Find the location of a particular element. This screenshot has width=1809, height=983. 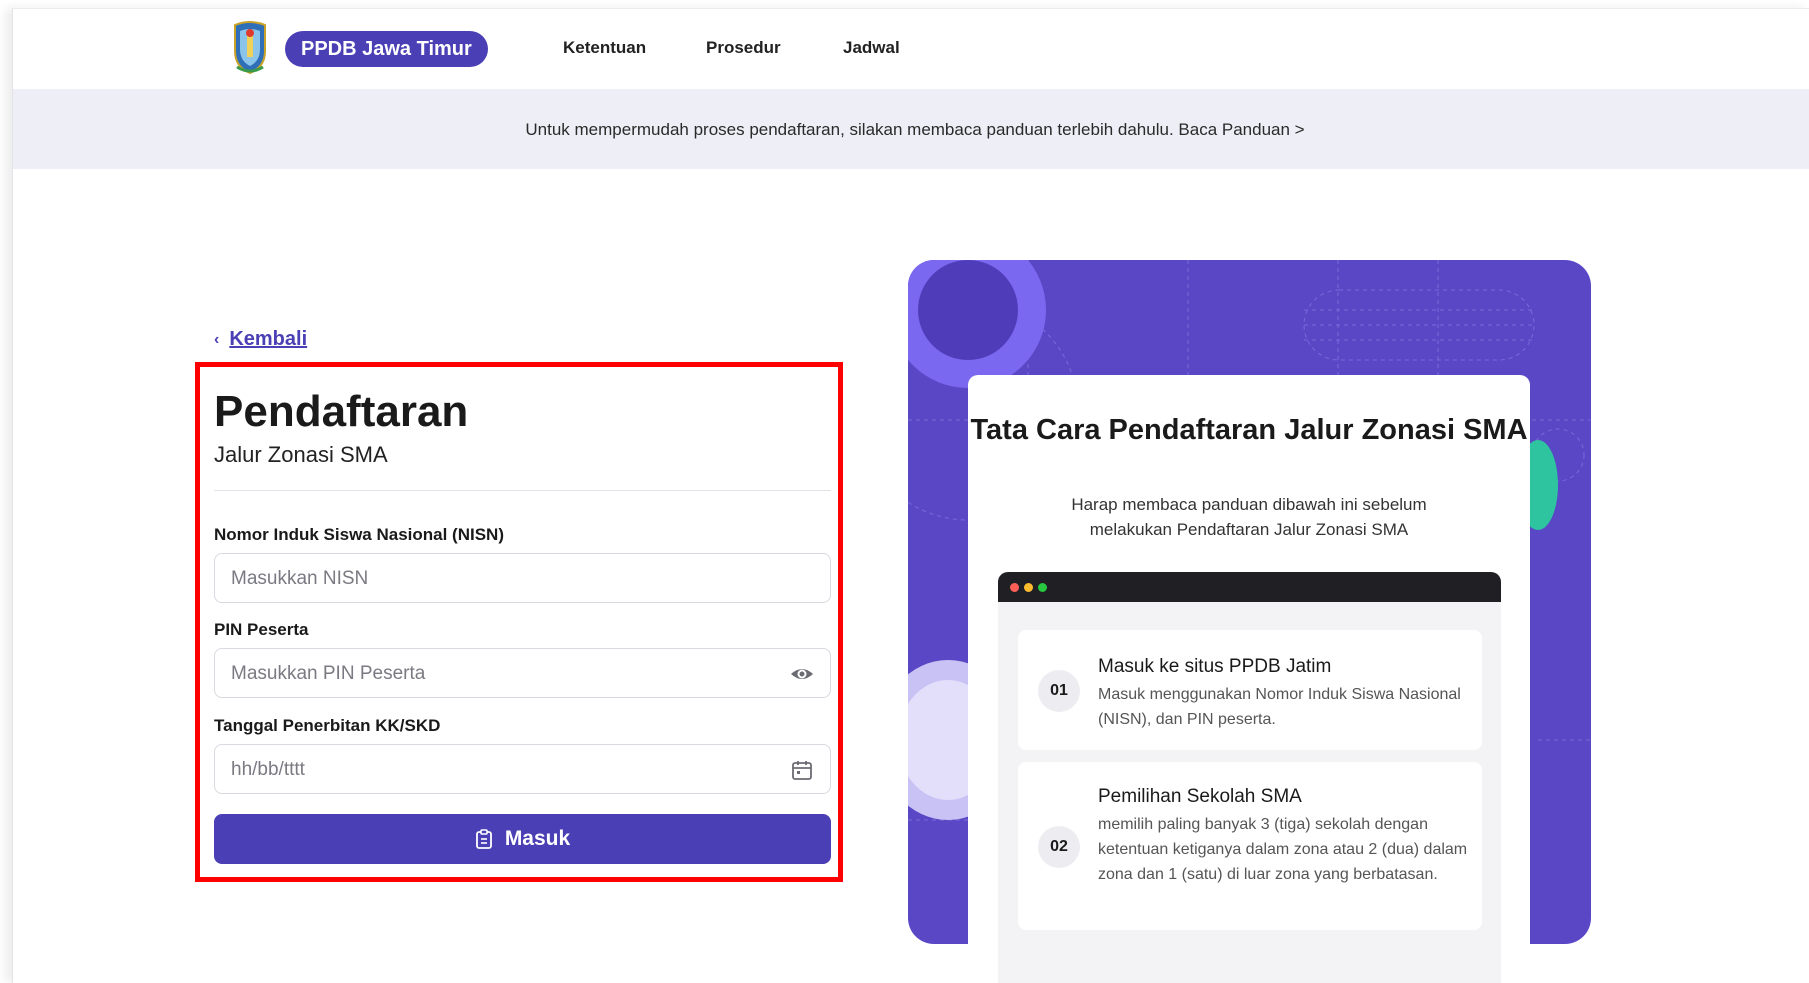

page-title: Pendaftaran is located at coordinates (341, 411).